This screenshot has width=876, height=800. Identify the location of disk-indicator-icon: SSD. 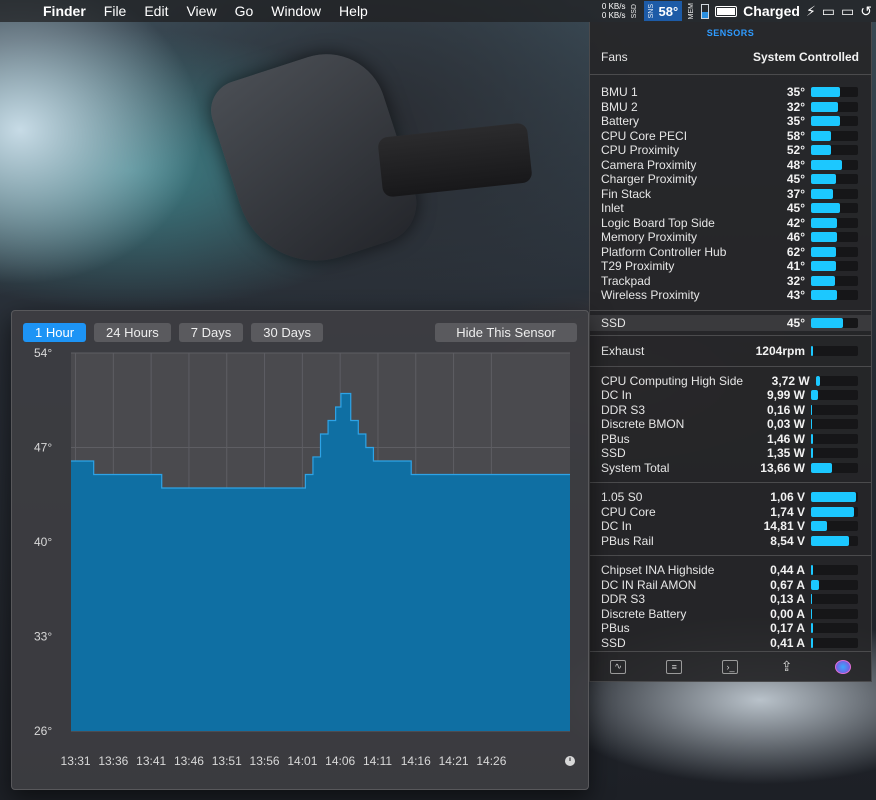
(634, 11).